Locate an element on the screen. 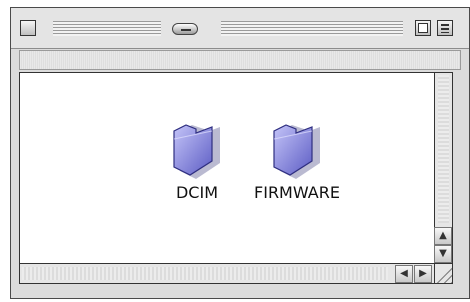 This screenshot has height=302, width=470. disk-proxy-icon is located at coordinates (186, 29).